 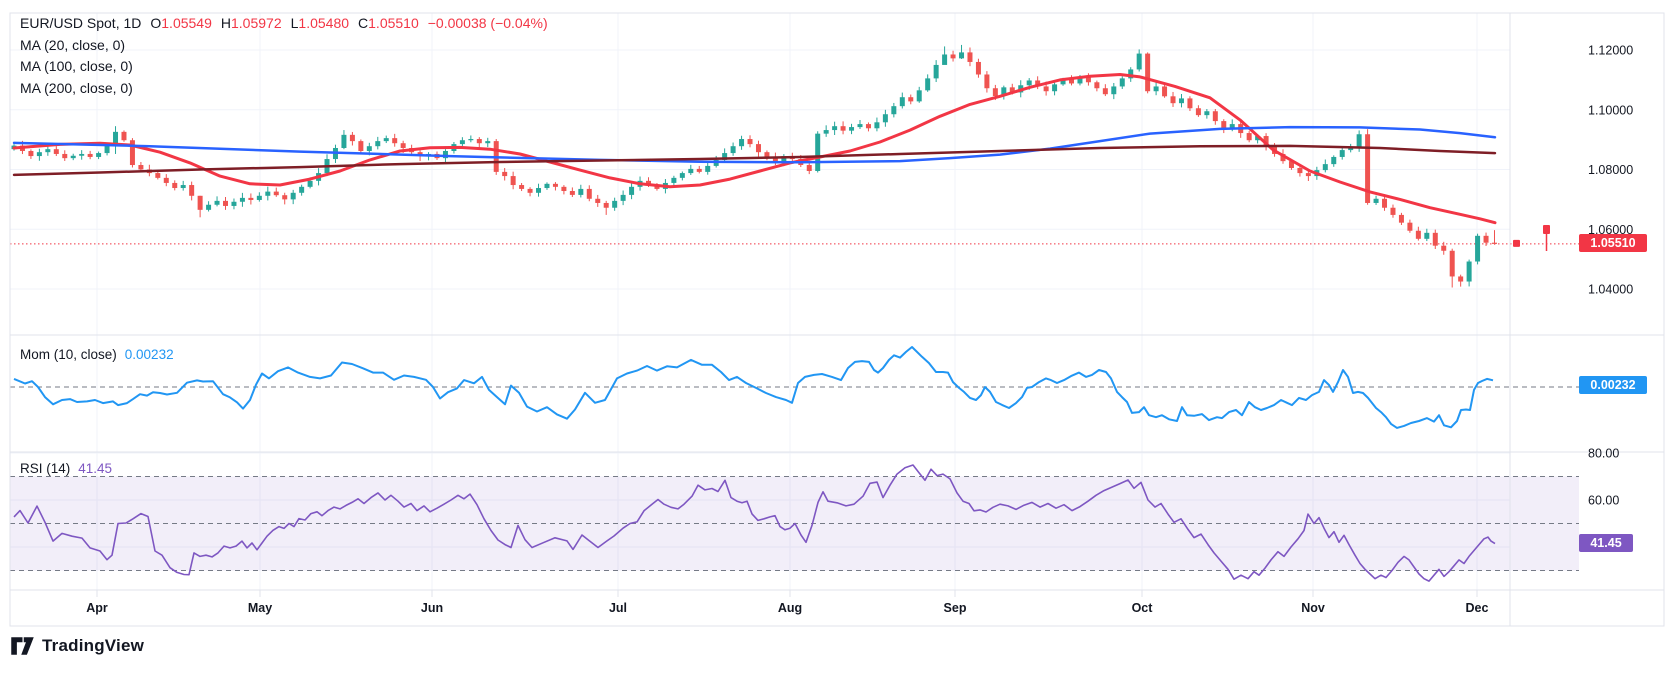 What do you see at coordinates (1610, 110) in the screenshot?
I see `price-tick-label: 1.10000` at bounding box center [1610, 110].